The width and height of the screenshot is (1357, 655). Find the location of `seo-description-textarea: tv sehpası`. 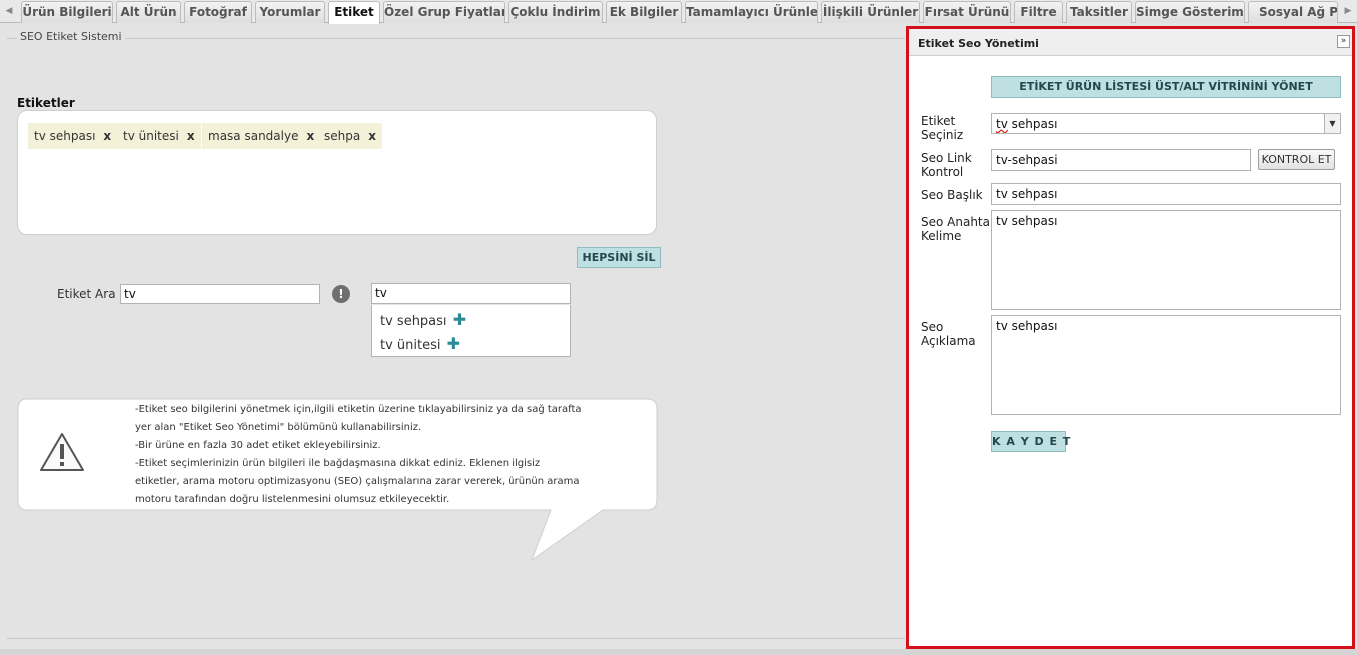

seo-description-textarea: tv sehpası is located at coordinates (1166, 365).